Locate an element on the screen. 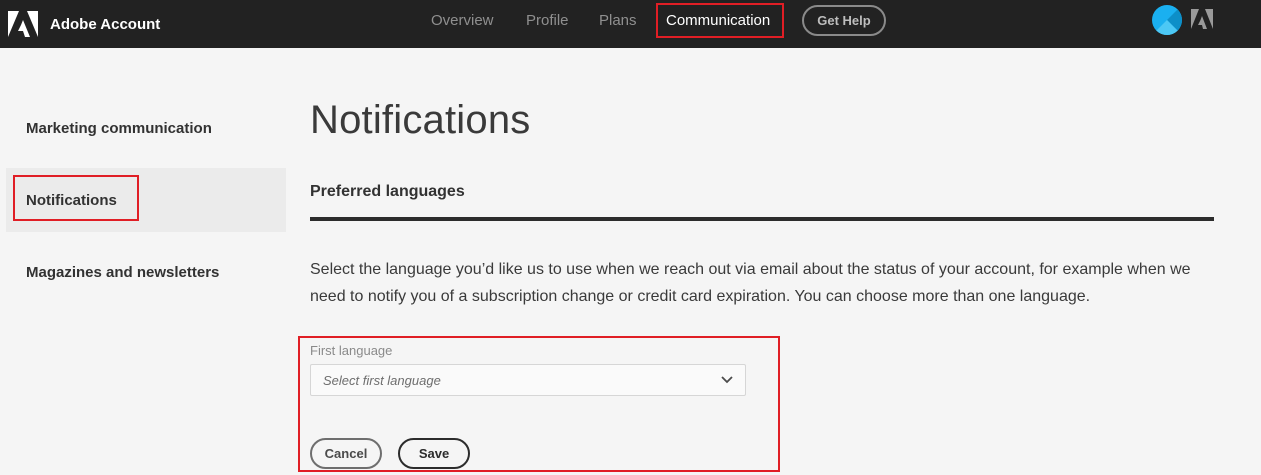  nav-overview: Overview is located at coordinates (462, 24).